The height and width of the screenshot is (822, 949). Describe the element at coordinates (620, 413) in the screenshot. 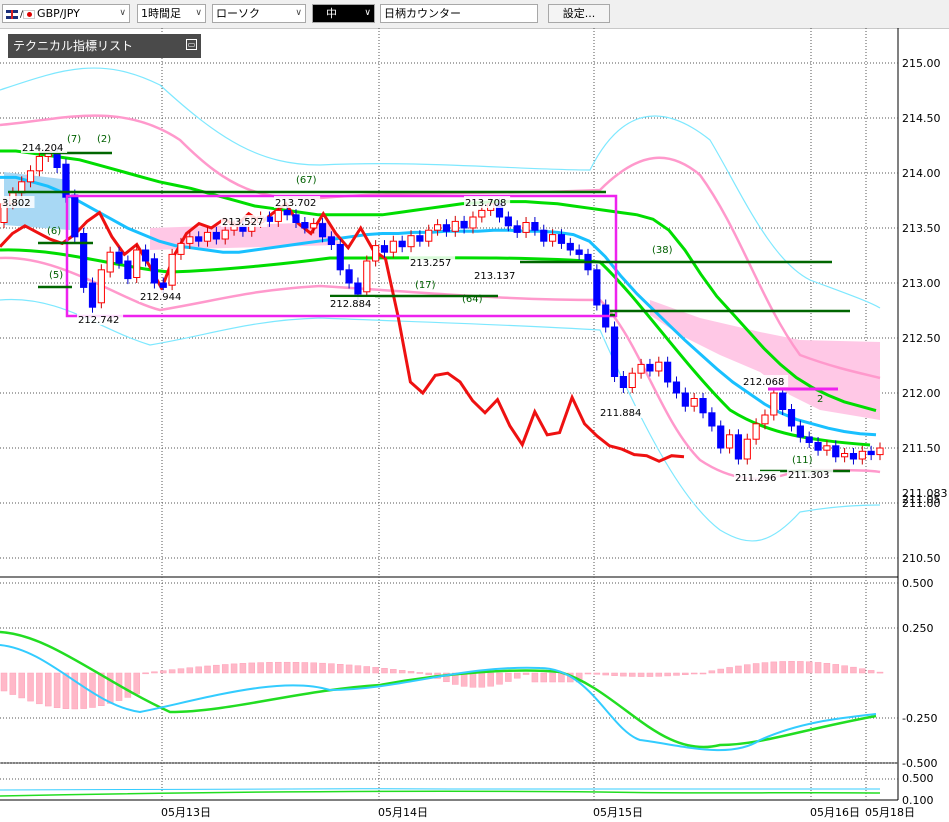

I see `price-annotation: 211.884` at that location.